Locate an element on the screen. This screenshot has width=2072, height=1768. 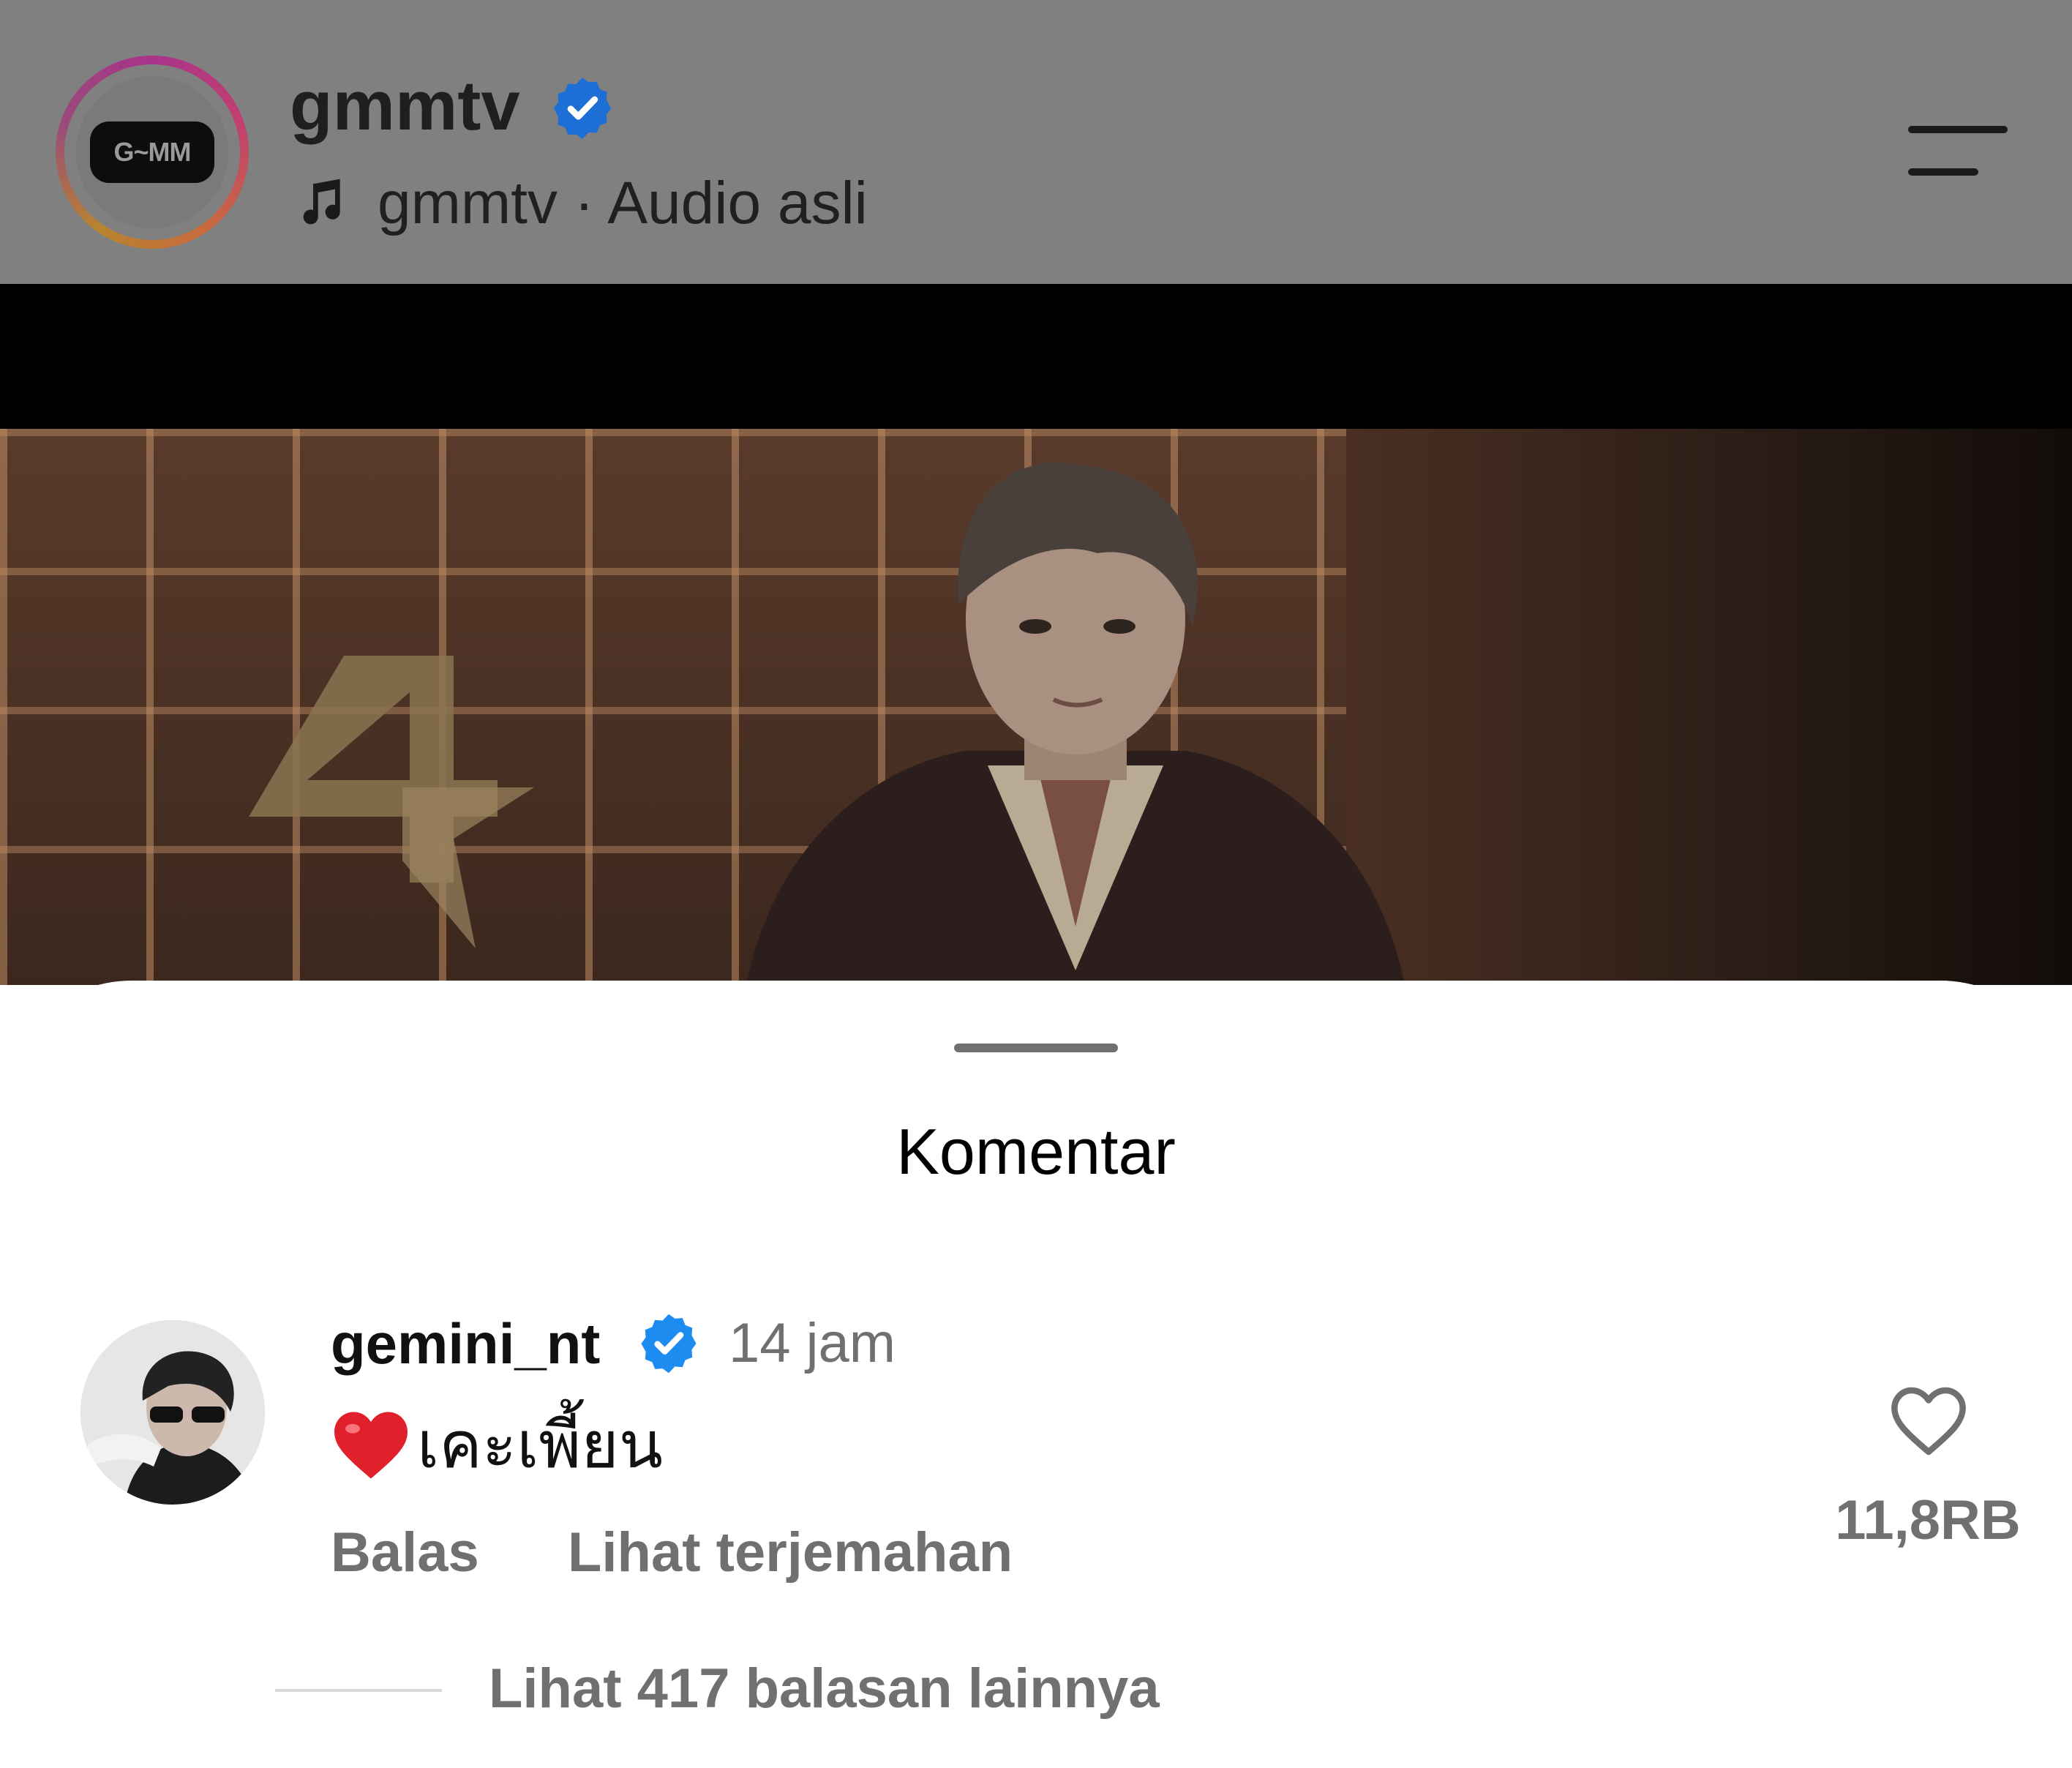
video-person is located at coordinates (1075, 723).